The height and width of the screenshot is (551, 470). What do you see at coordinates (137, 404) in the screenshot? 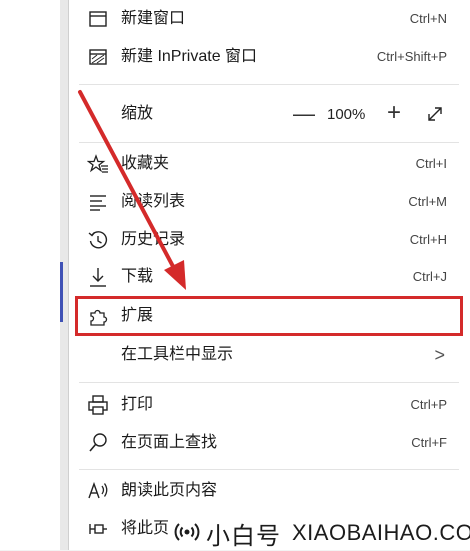
I see `menu-label: 打印` at bounding box center [137, 404].